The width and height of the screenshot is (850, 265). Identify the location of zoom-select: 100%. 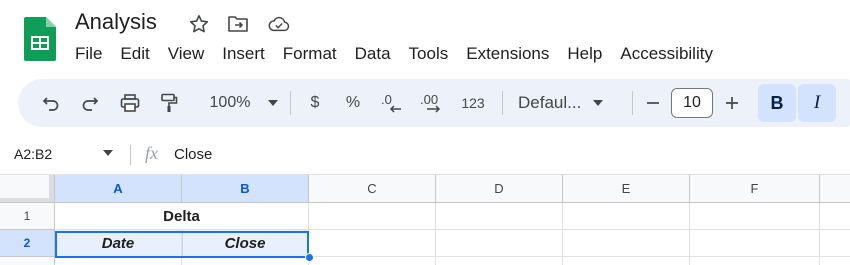
(244, 103).